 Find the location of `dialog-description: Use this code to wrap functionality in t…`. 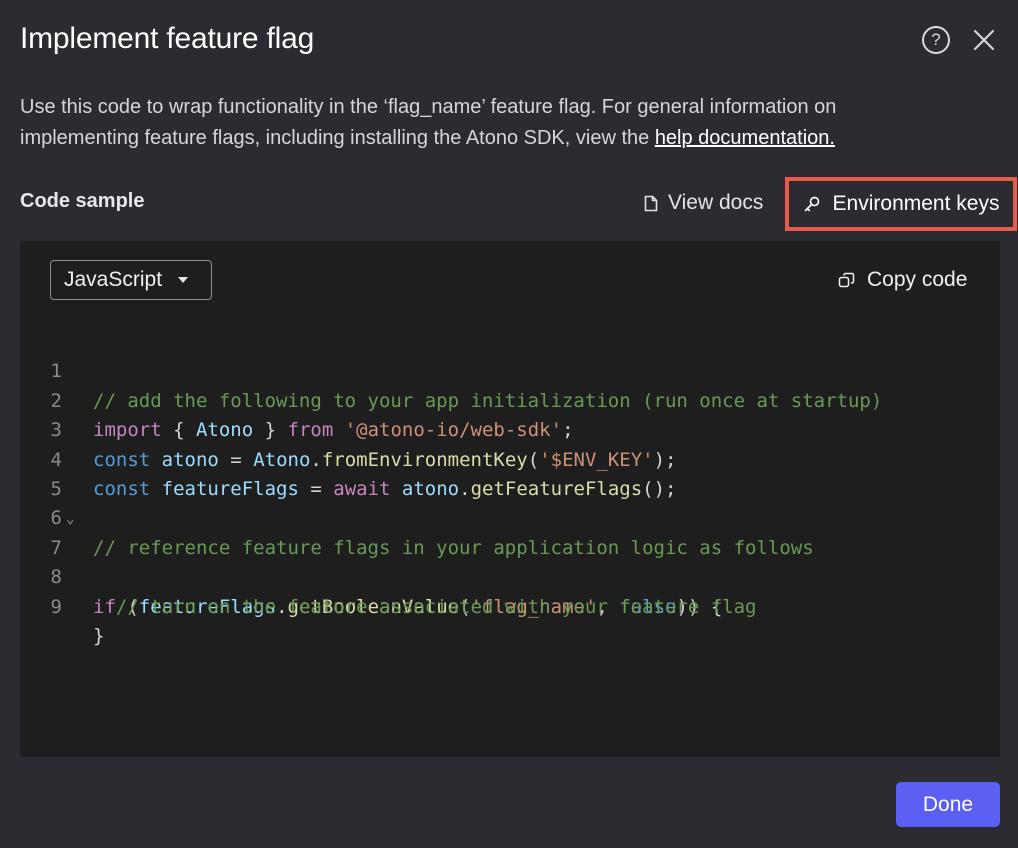

dialog-description: Use this code to wrap functionality in t… is located at coordinates (490, 123).